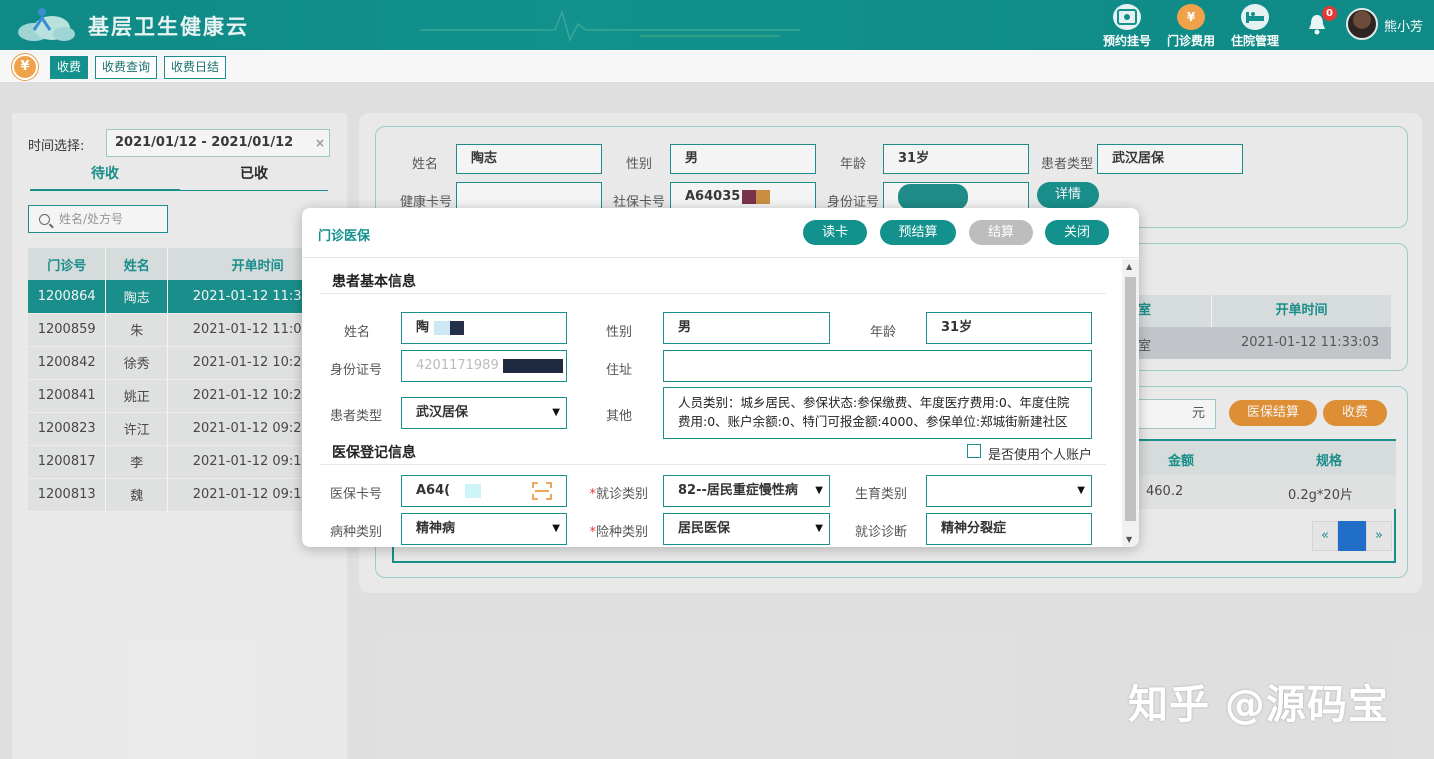  I want to click on avatar, so click(1362, 24).